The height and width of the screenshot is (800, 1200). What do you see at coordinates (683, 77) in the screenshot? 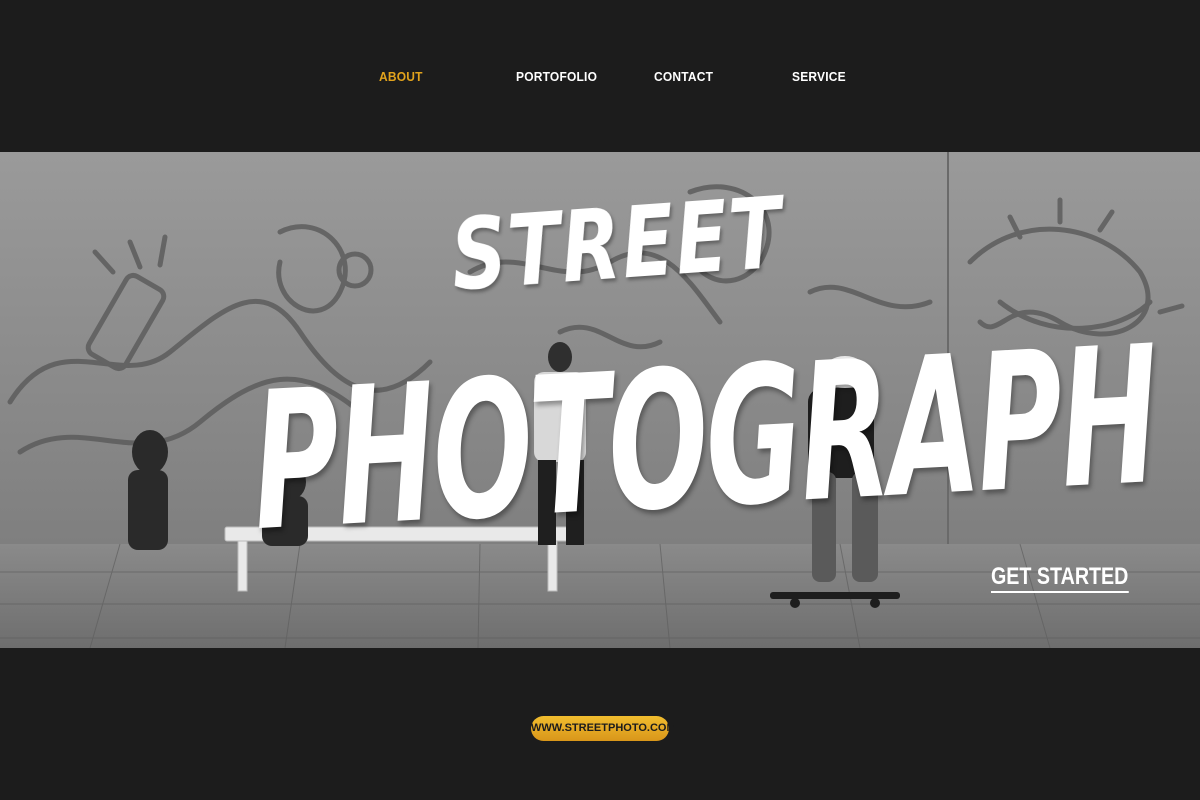
I see `nav-item-contact: CONTACT` at bounding box center [683, 77].